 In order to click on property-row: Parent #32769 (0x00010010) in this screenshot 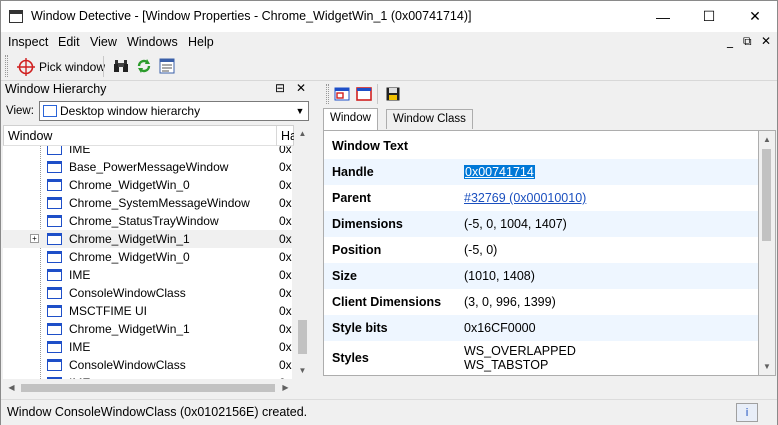, I will do `click(541, 198)`.